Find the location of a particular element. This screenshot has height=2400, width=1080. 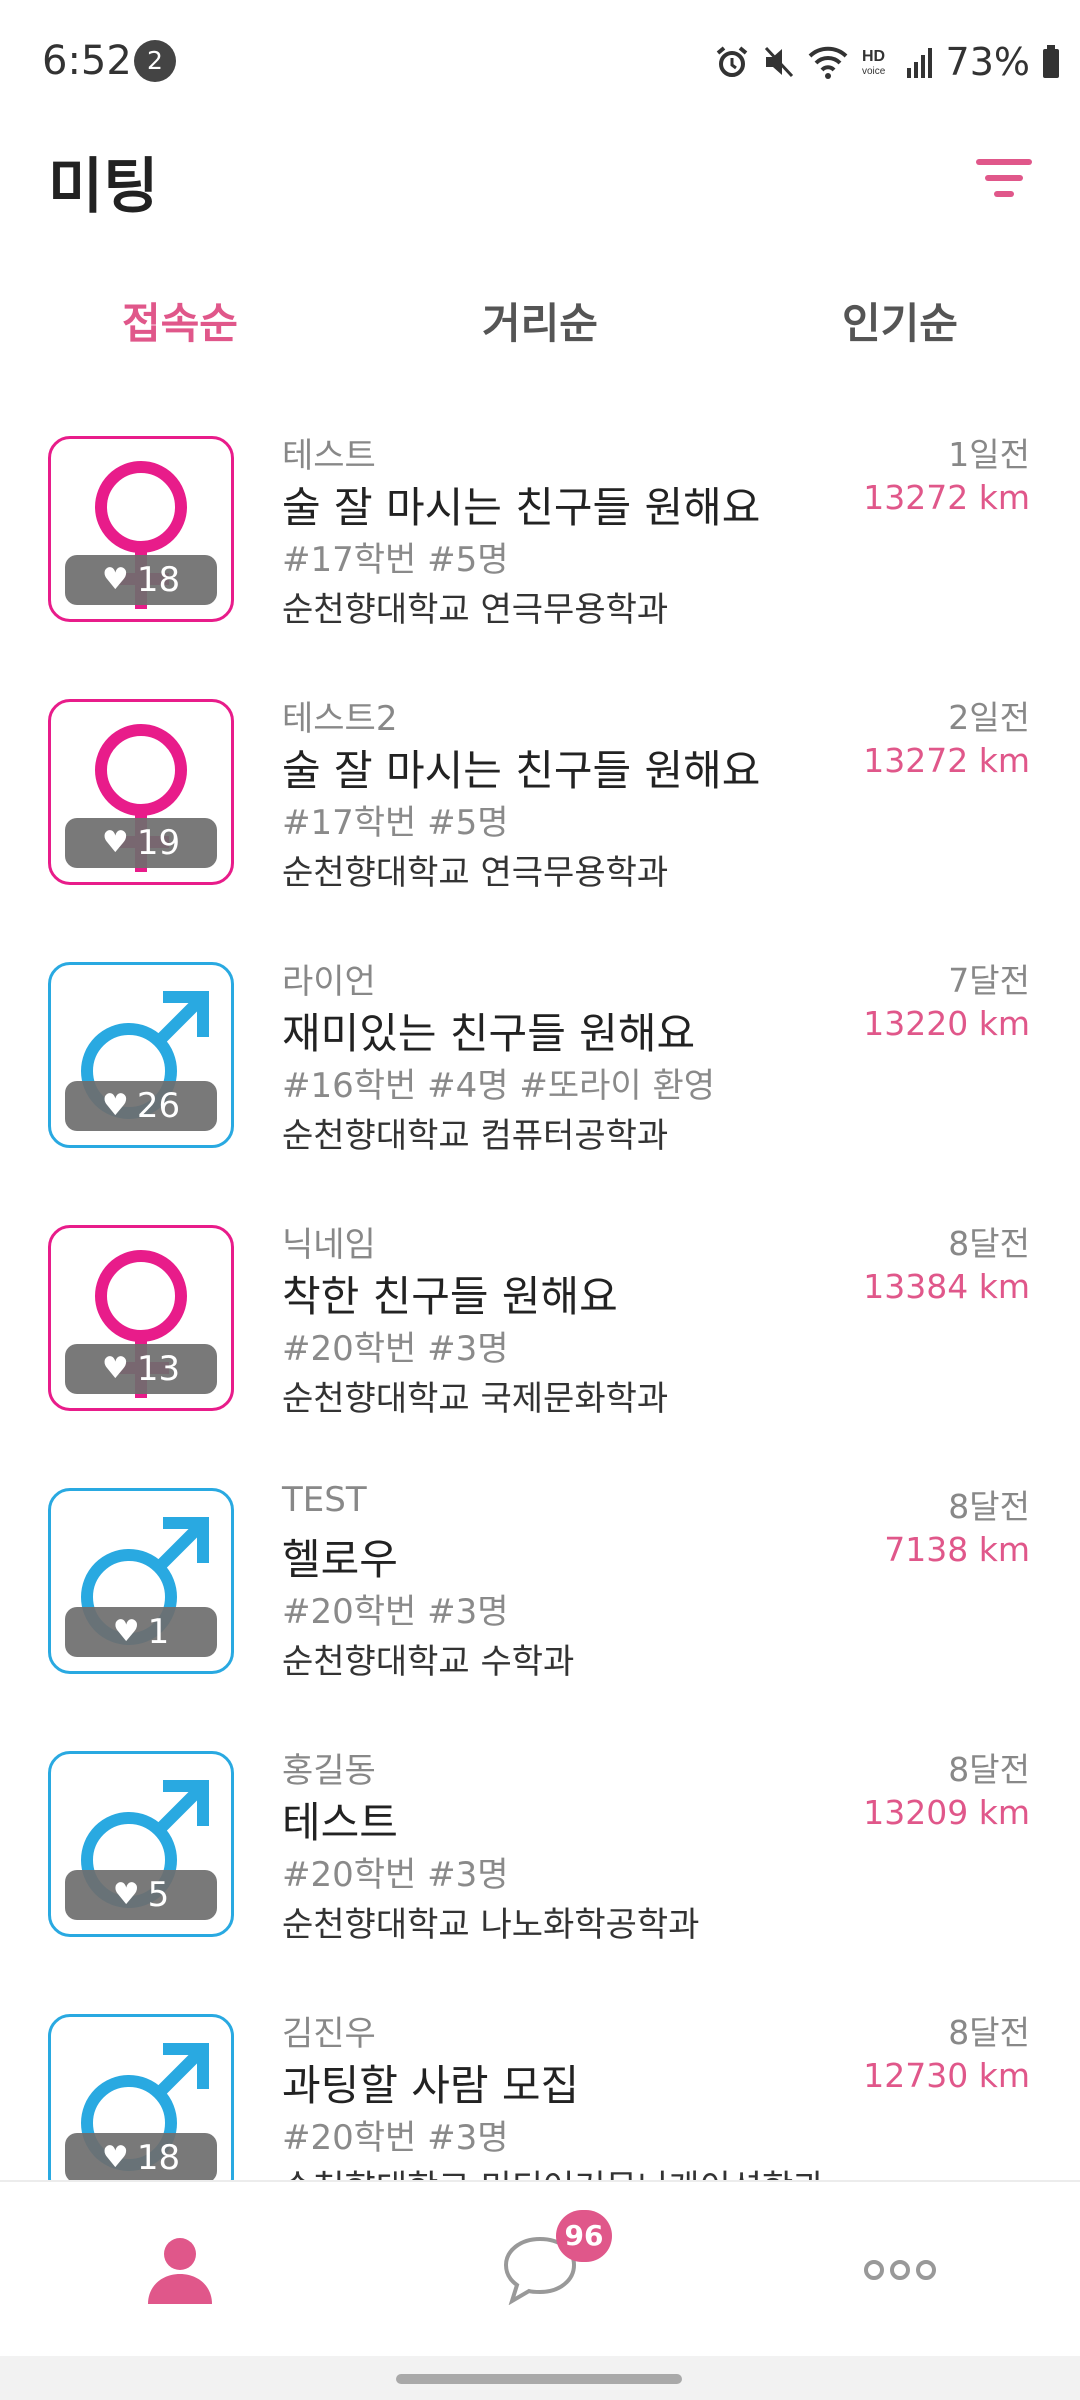

item-distance: 7138 km is located at coordinates (957, 1549).